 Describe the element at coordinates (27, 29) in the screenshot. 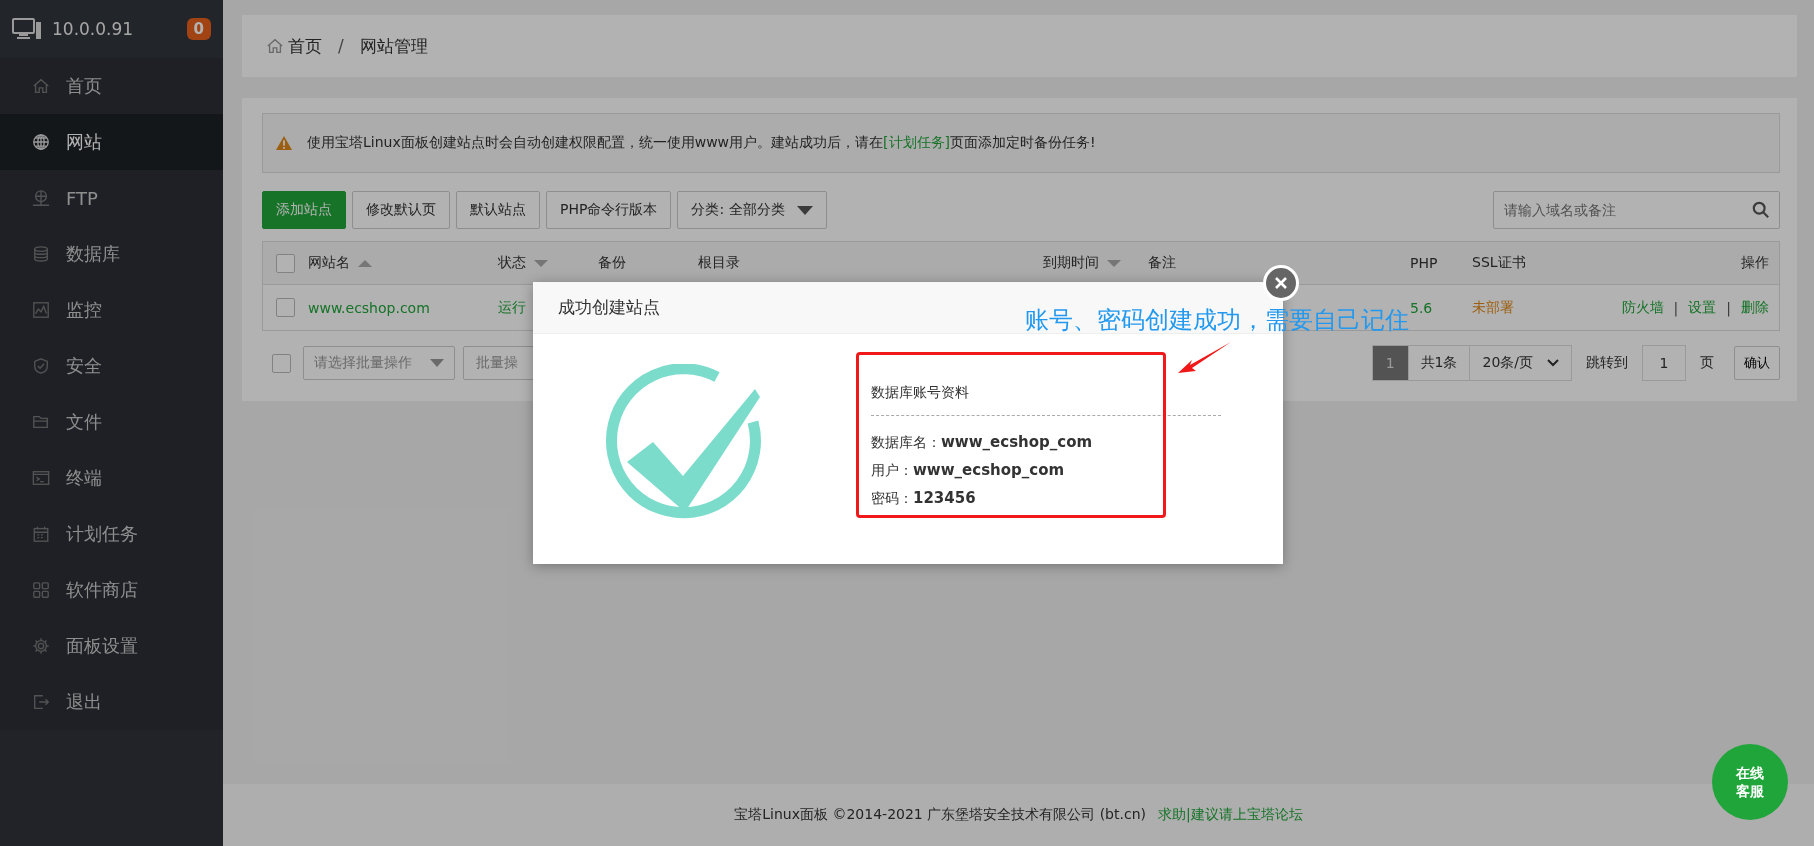

I see `computer-icon` at that location.